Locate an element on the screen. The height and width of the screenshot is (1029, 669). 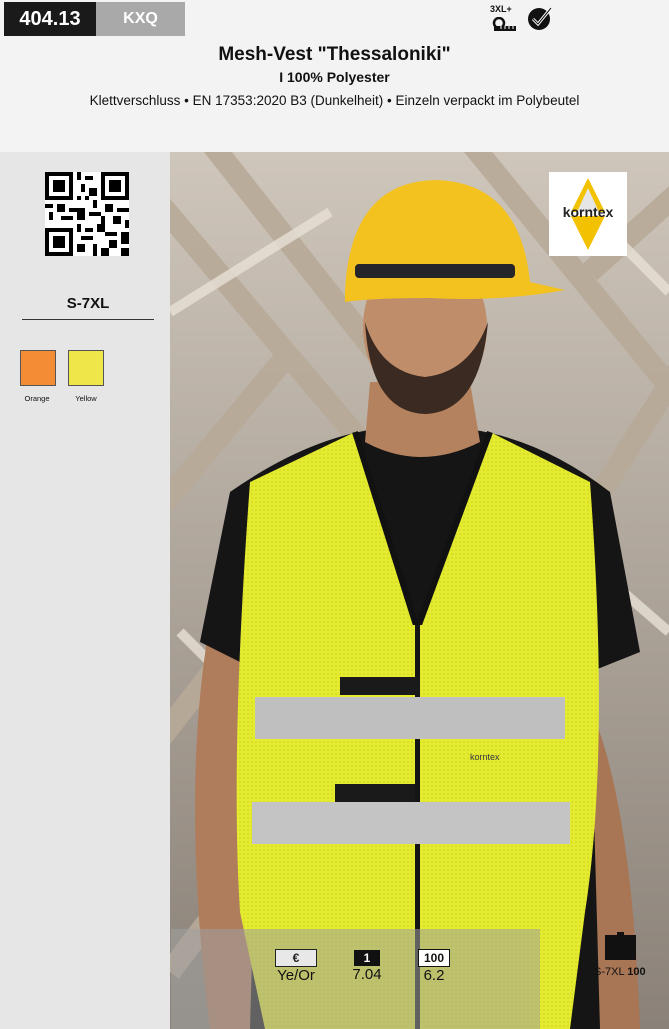
measuring-tape-icon is located at coordinates (504, 24).